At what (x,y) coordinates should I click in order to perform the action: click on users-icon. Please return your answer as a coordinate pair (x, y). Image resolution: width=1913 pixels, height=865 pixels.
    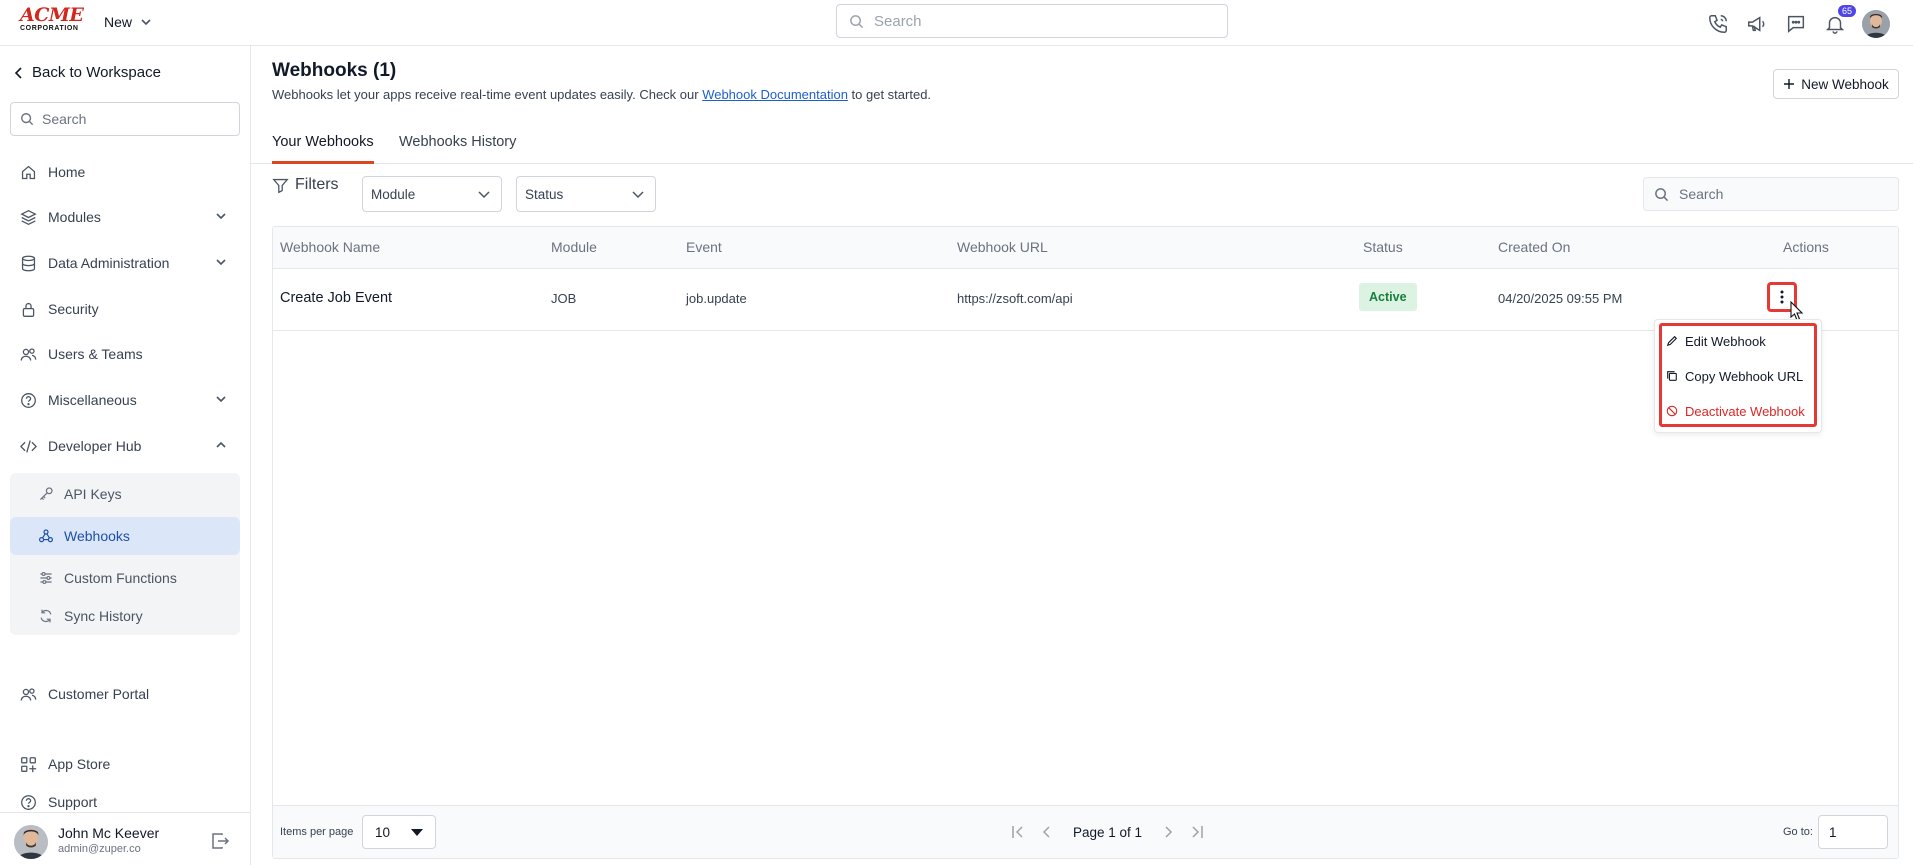
    Looking at the image, I should click on (28, 694).